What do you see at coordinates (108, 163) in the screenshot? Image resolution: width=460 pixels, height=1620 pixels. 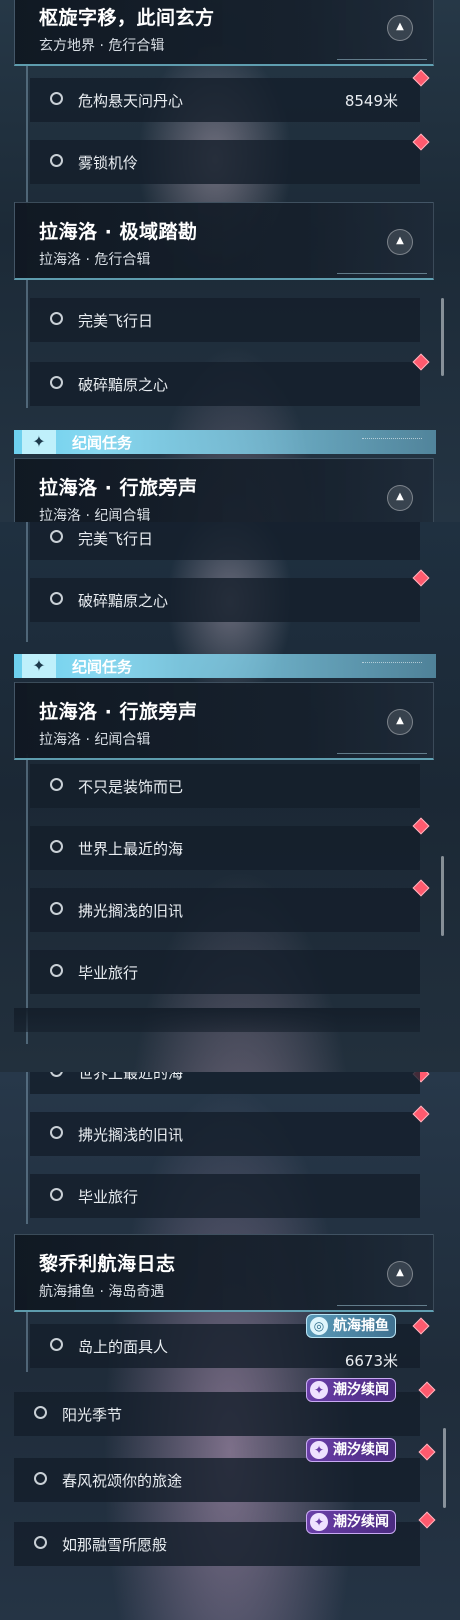 I see `quest-label: 雾锁机伶` at bounding box center [108, 163].